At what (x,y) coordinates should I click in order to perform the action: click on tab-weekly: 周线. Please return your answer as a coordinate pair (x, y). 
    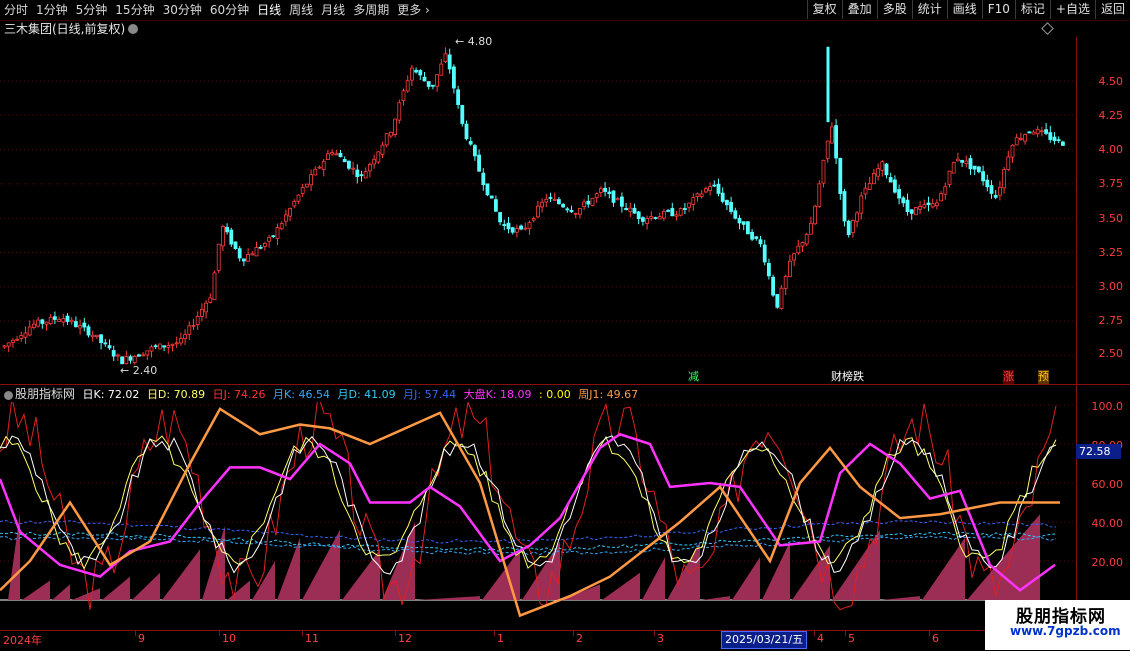
    Looking at the image, I should click on (301, 10).